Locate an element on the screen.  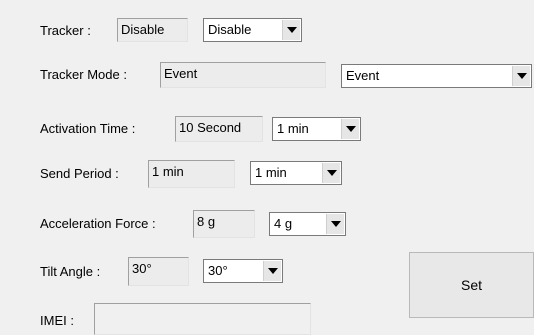
send-period-label: Send Period : is located at coordinates (79, 173).